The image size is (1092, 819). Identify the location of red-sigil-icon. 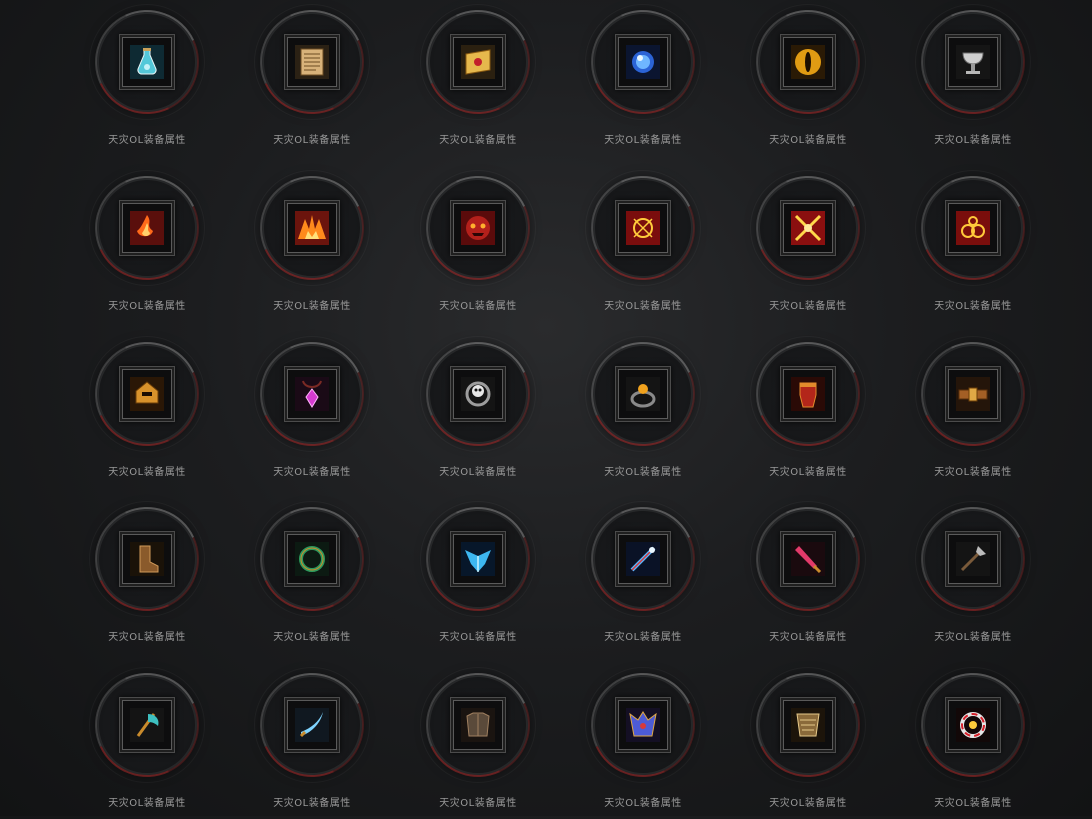
(643, 228).